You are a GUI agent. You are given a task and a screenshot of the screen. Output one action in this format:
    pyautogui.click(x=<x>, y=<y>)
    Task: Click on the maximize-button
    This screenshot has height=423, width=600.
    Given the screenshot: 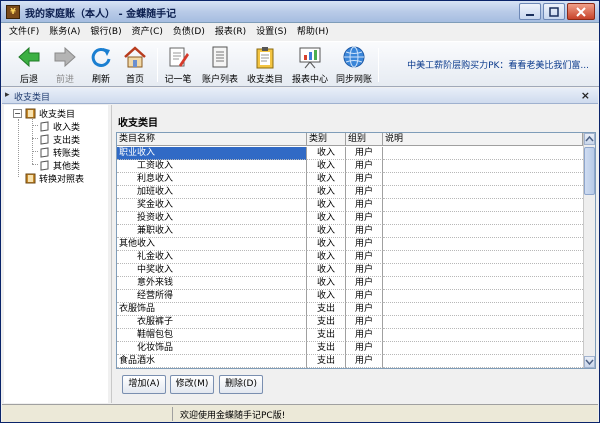 What is the action you would take?
    pyautogui.click(x=554, y=11)
    